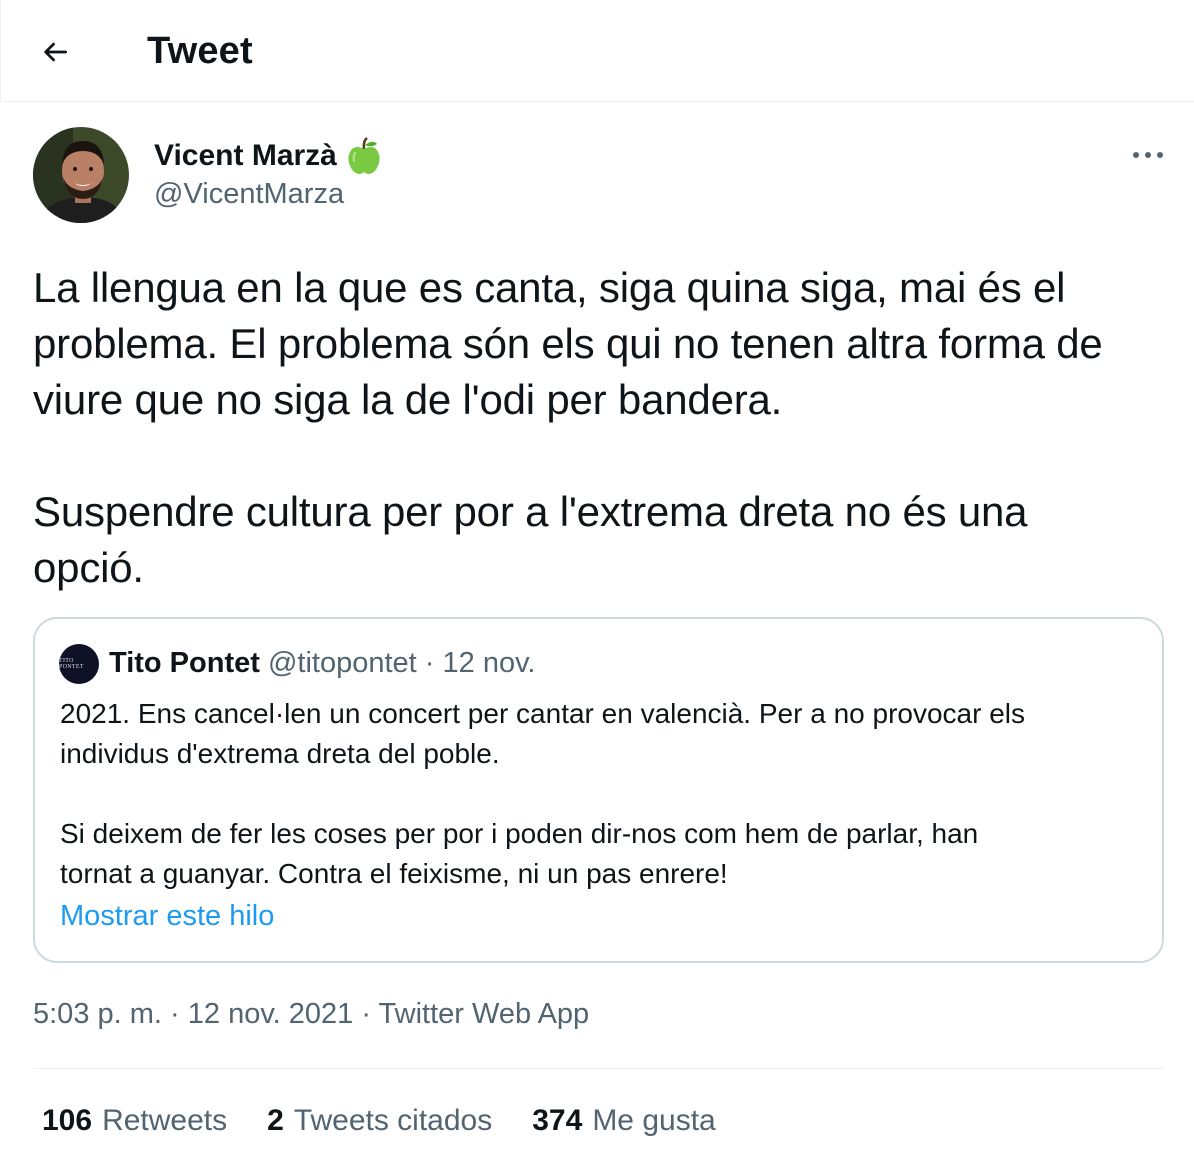  Describe the element at coordinates (200, 51) in the screenshot. I see `page-title: Tweet` at that location.